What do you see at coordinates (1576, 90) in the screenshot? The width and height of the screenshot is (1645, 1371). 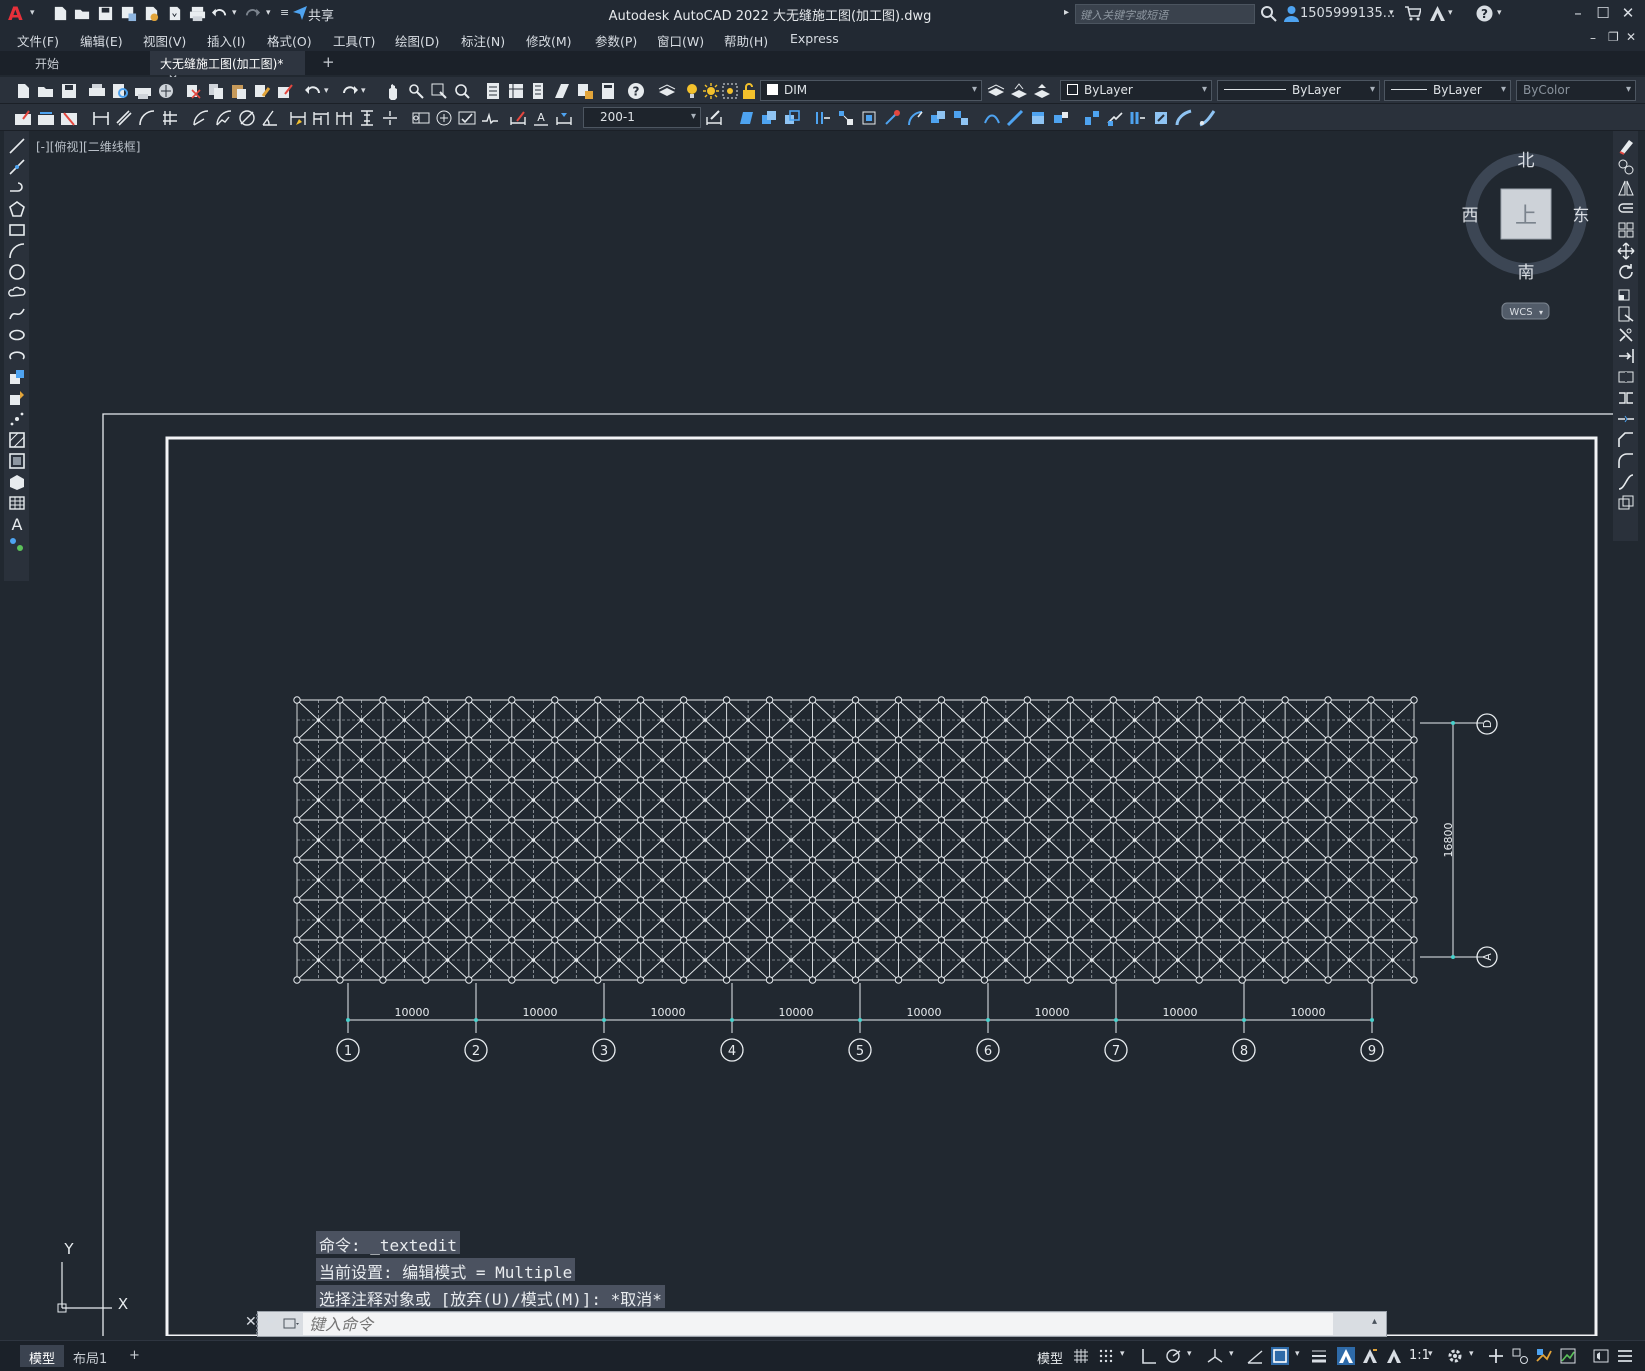 I see `plotstyle-dropdown: ByColor ▾` at bounding box center [1576, 90].